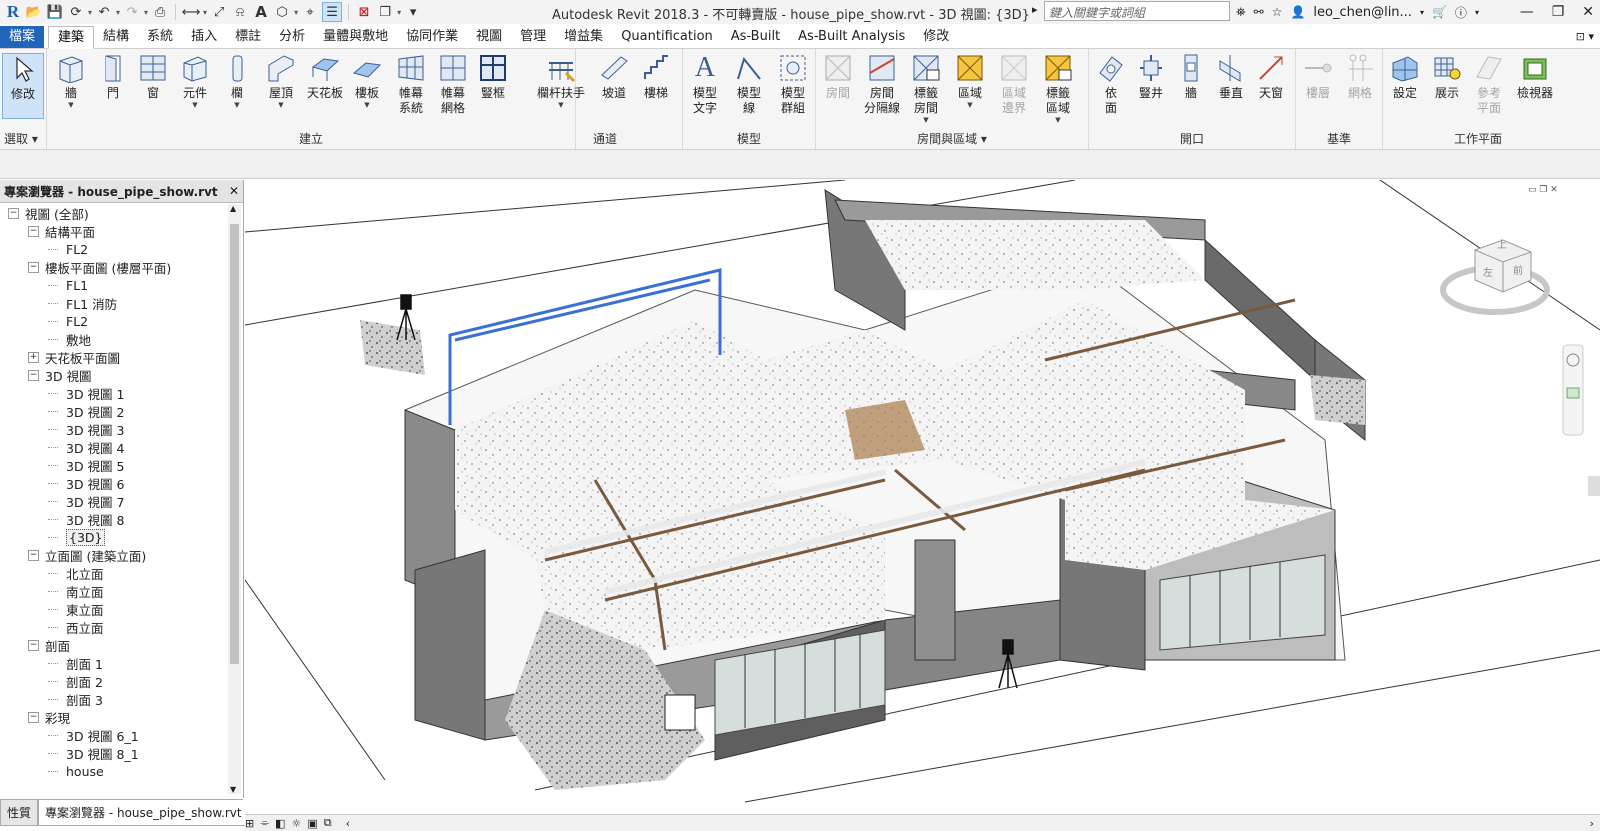 The width and height of the screenshot is (1600, 831). What do you see at coordinates (113, 627) in the screenshot?
I see `tree-item: 西立面` at bounding box center [113, 627].